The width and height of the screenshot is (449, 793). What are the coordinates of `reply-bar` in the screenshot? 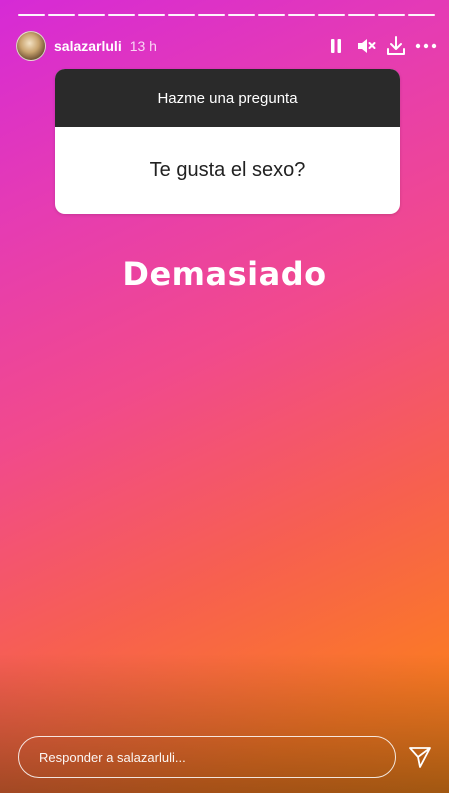 It's located at (225, 757).